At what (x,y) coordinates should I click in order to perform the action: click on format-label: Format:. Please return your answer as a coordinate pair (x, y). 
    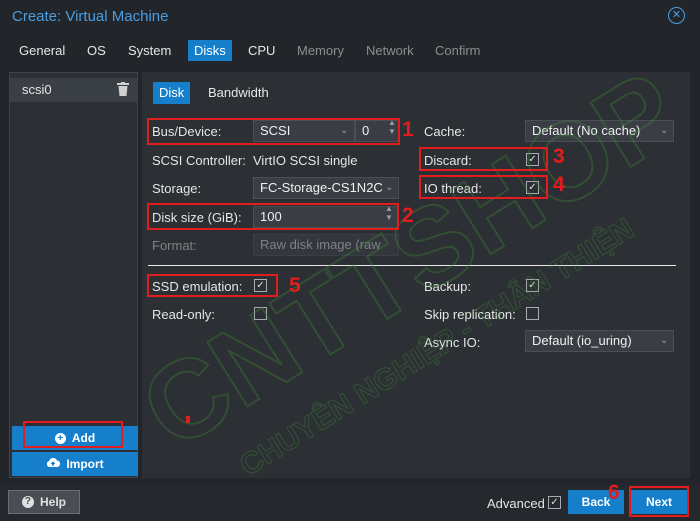
    Looking at the image, I should click on (174, 245).